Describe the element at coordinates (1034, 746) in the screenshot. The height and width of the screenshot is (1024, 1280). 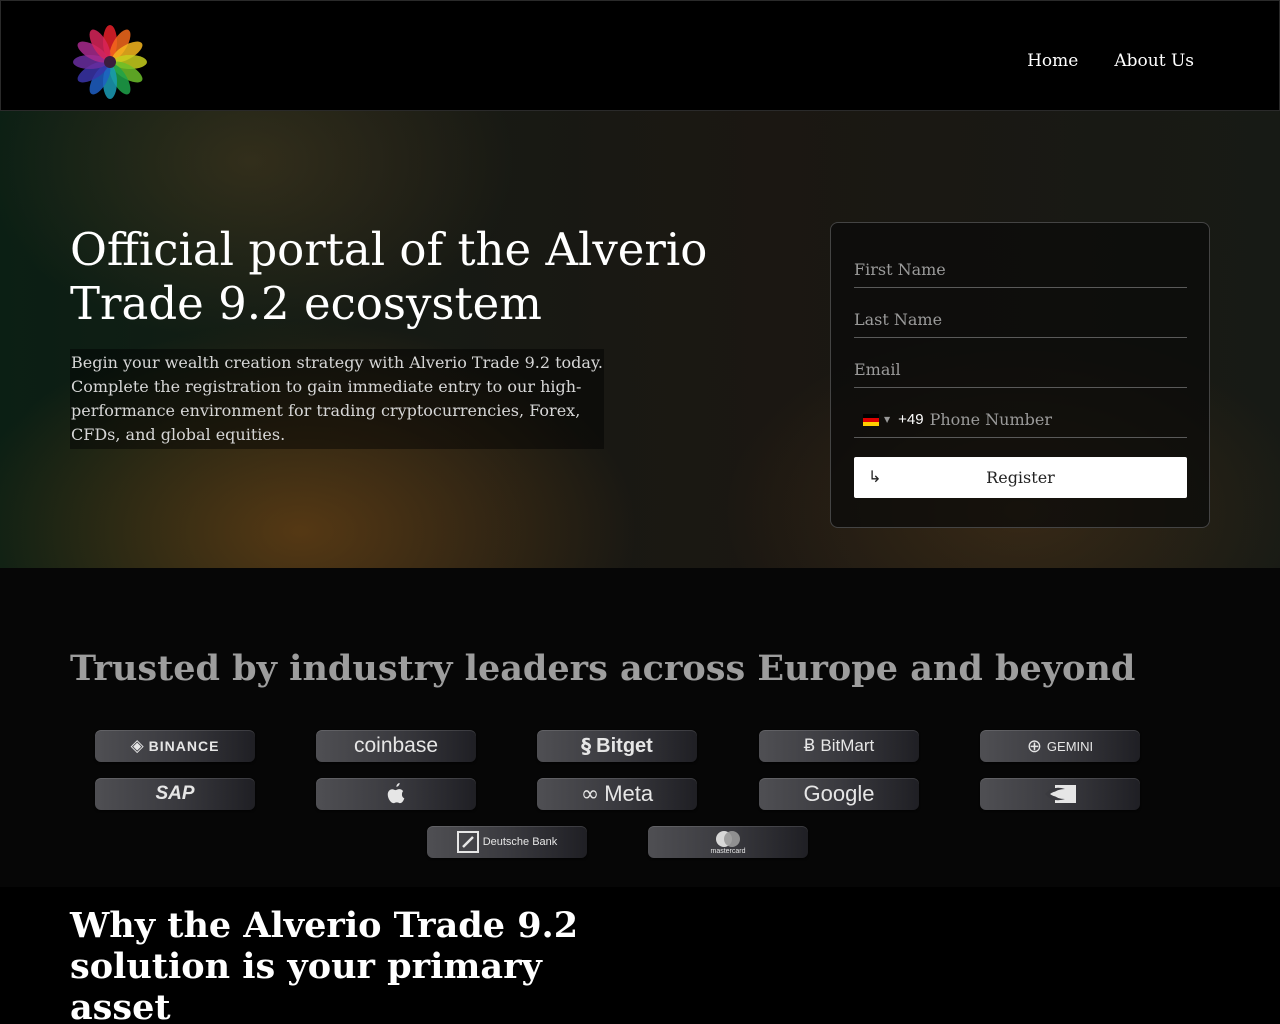
I see `gemini-icon: ⊕` at that location.